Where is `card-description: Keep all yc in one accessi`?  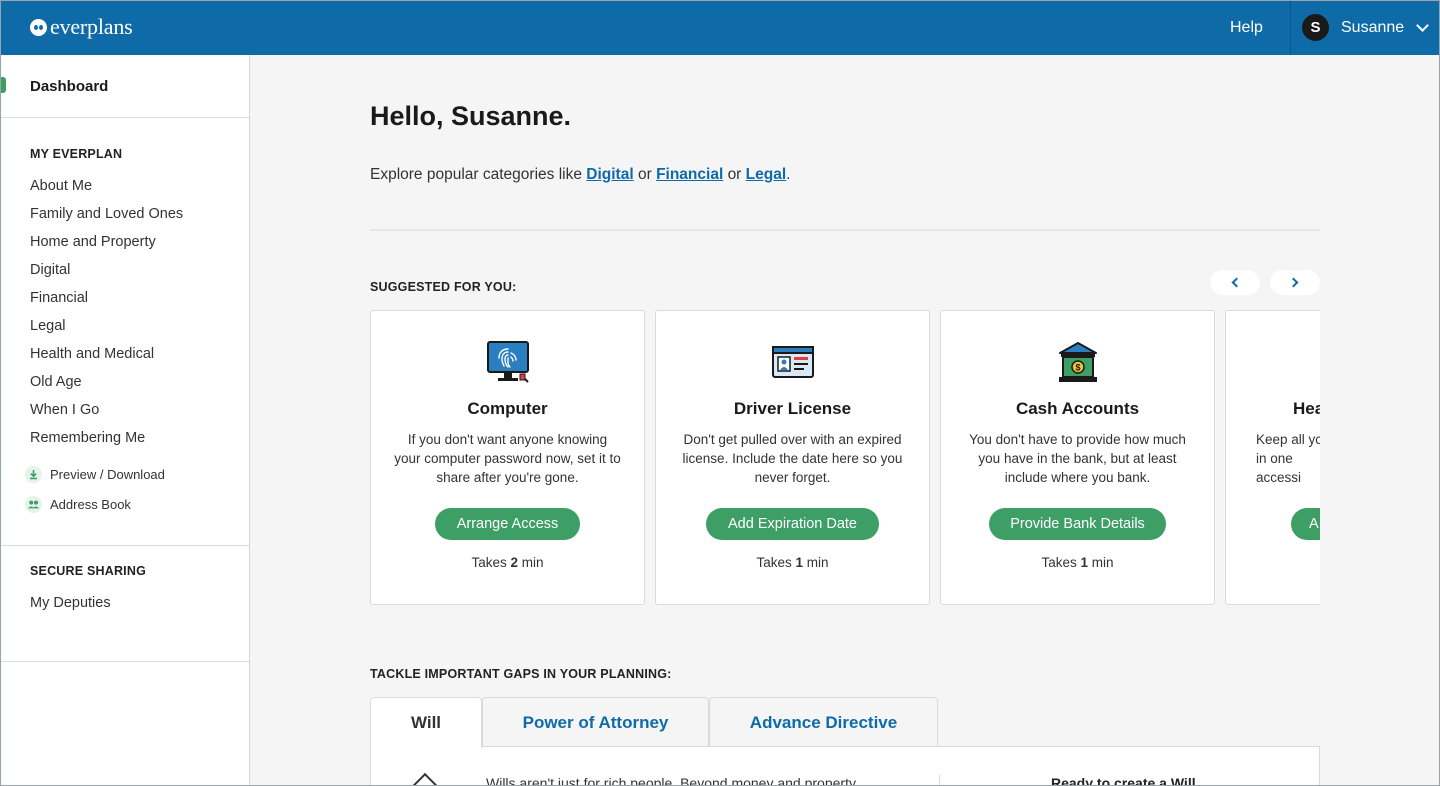 card-description: Keep all yc in one accessi is located at coordinates (1288, 458).